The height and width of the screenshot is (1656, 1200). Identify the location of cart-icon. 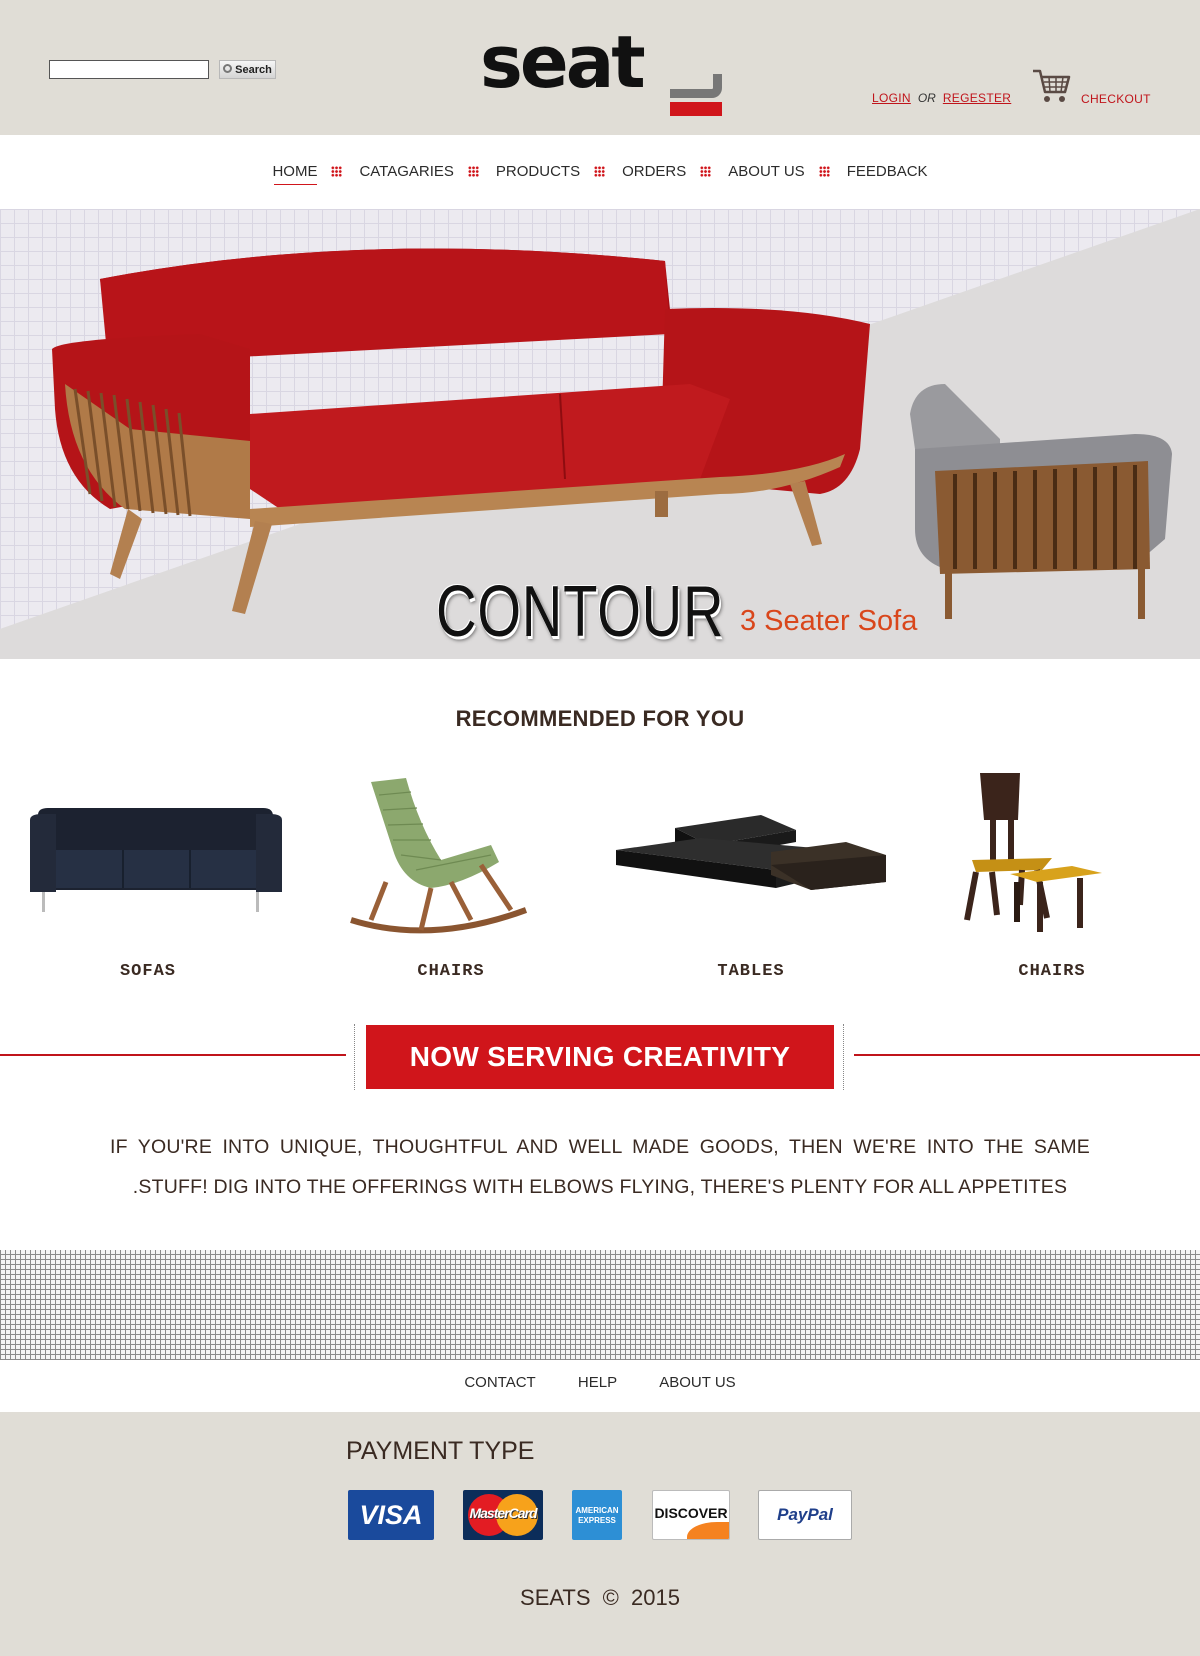
(1052, 87).